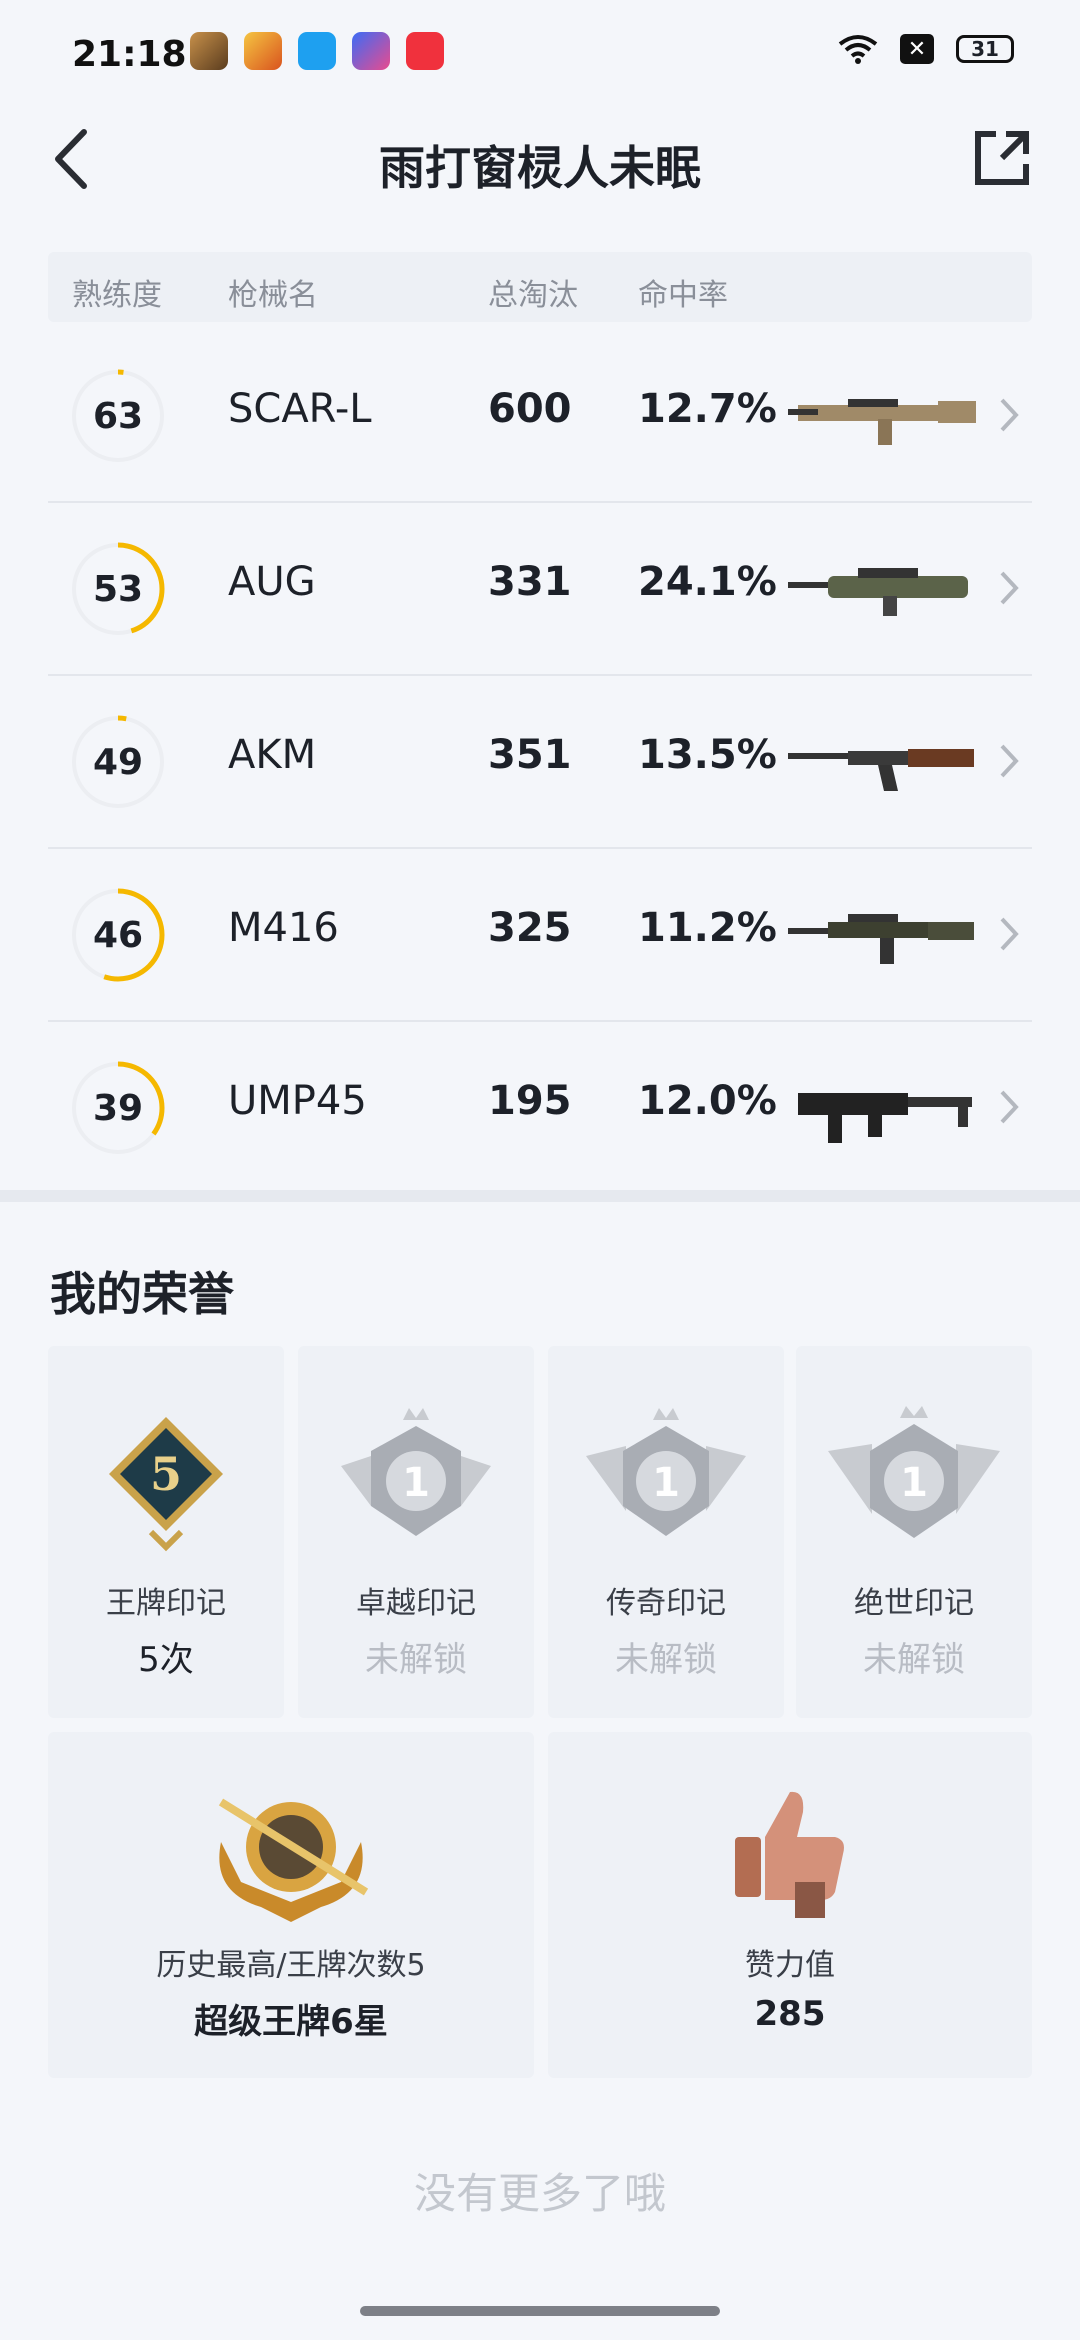 The height and width of the screenshot is (2340, 1080). I want to click on excellent-mark-badge-icon: 1, so click(416, 1472).